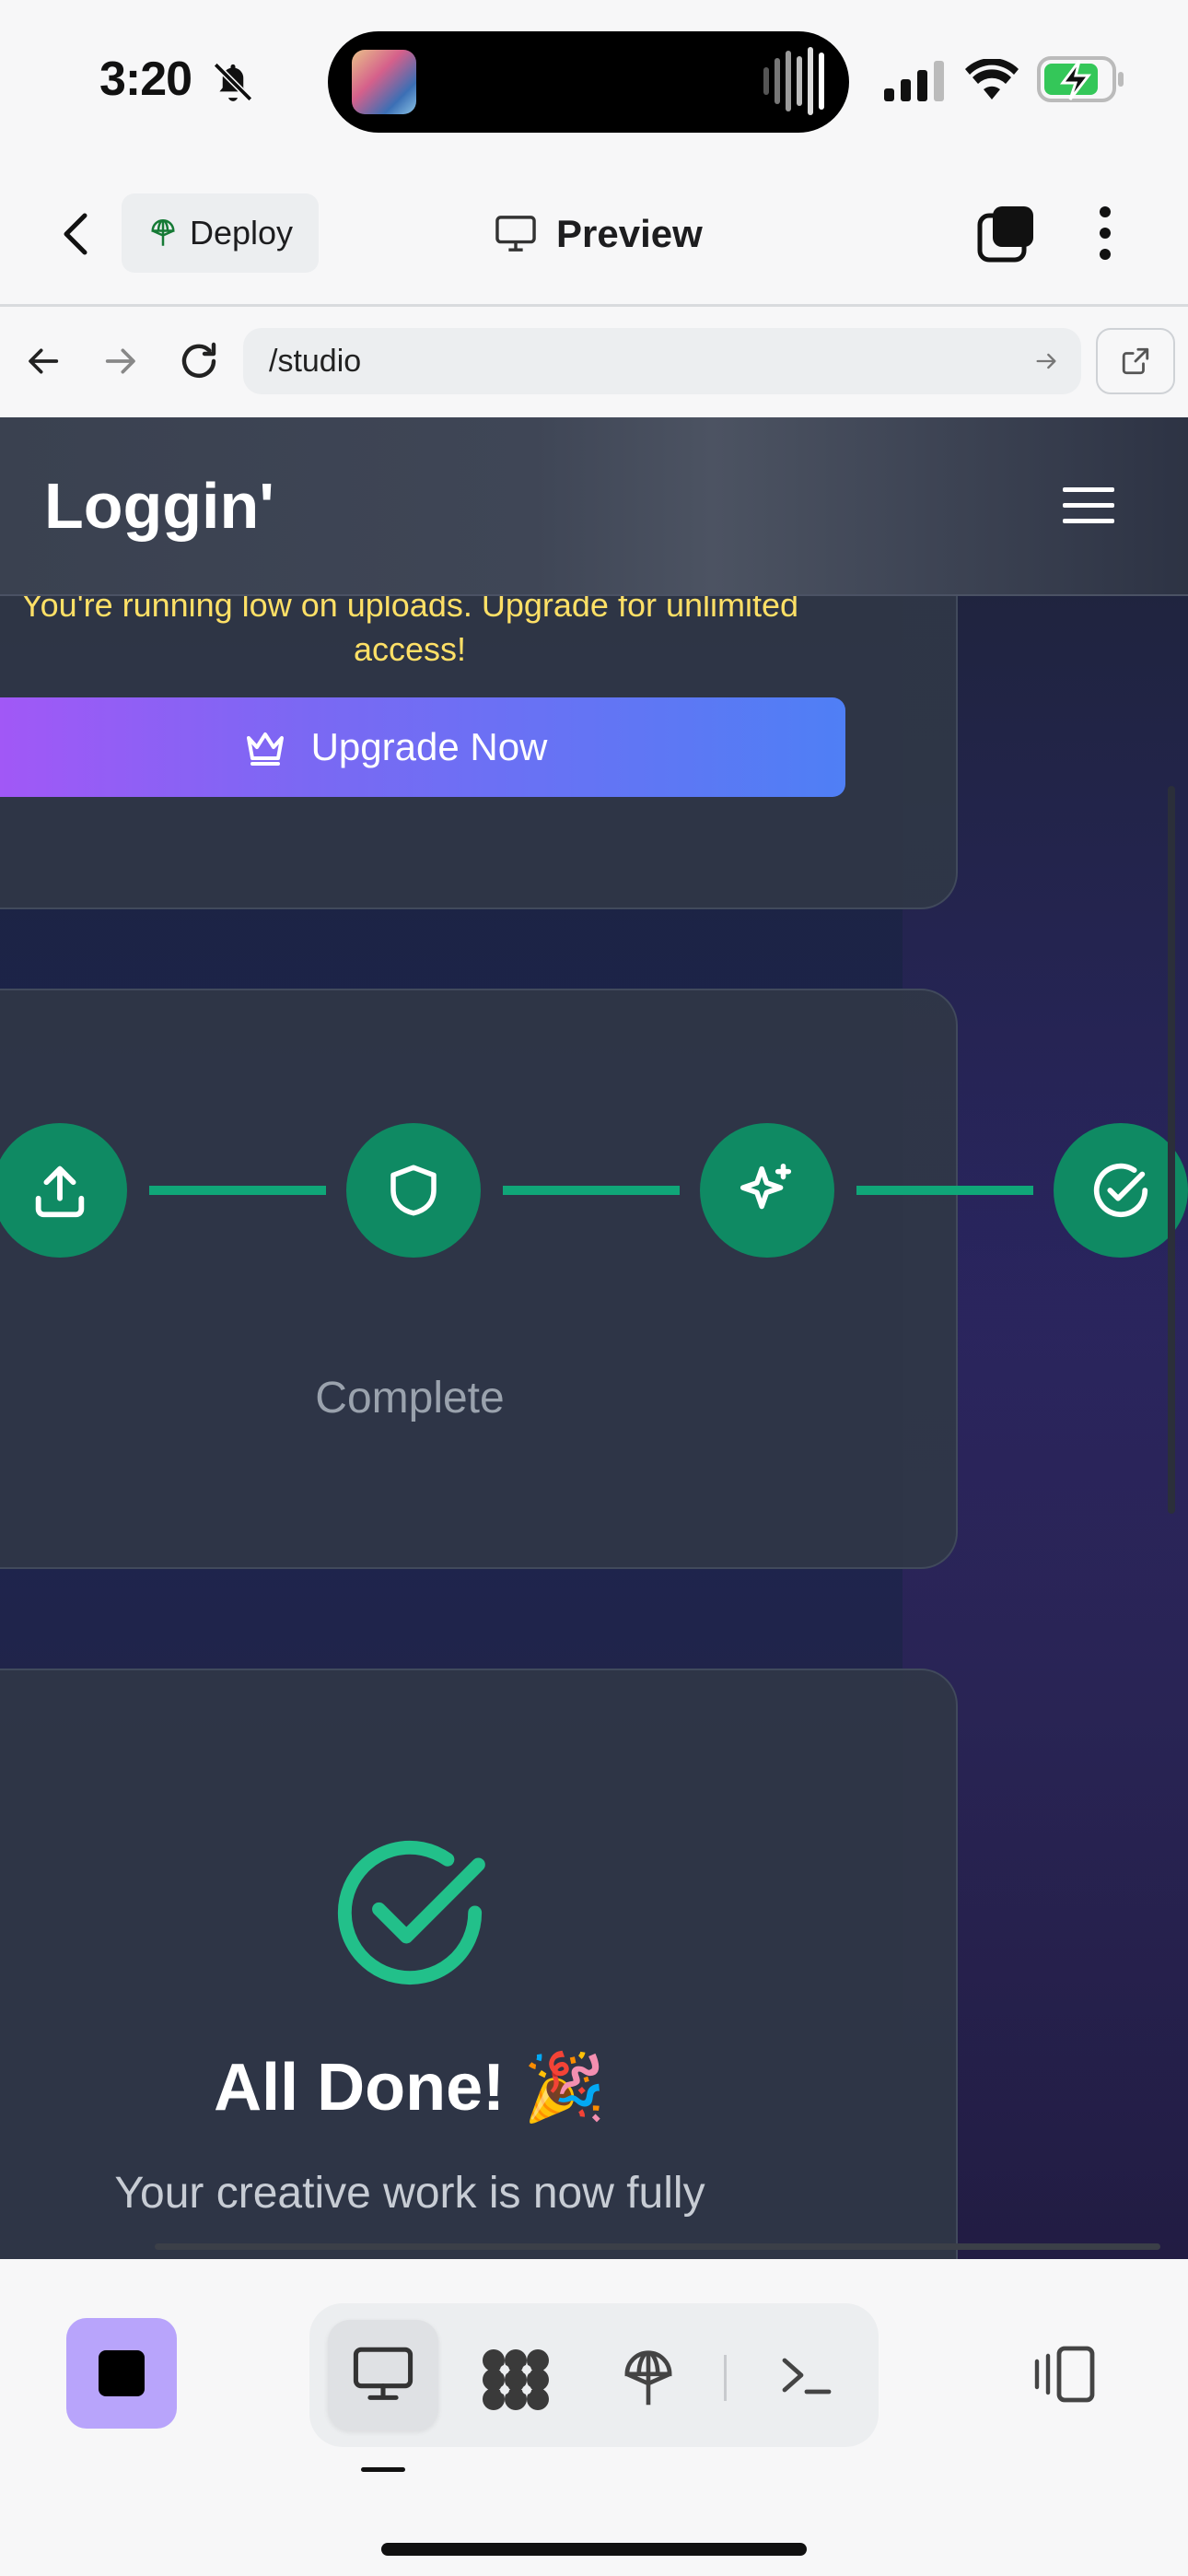 The height and width of the screenshot is (2576, 1188). Describe the element at coordinates (515, 234) in the screenshot. I see `monitor-icon` at that location.